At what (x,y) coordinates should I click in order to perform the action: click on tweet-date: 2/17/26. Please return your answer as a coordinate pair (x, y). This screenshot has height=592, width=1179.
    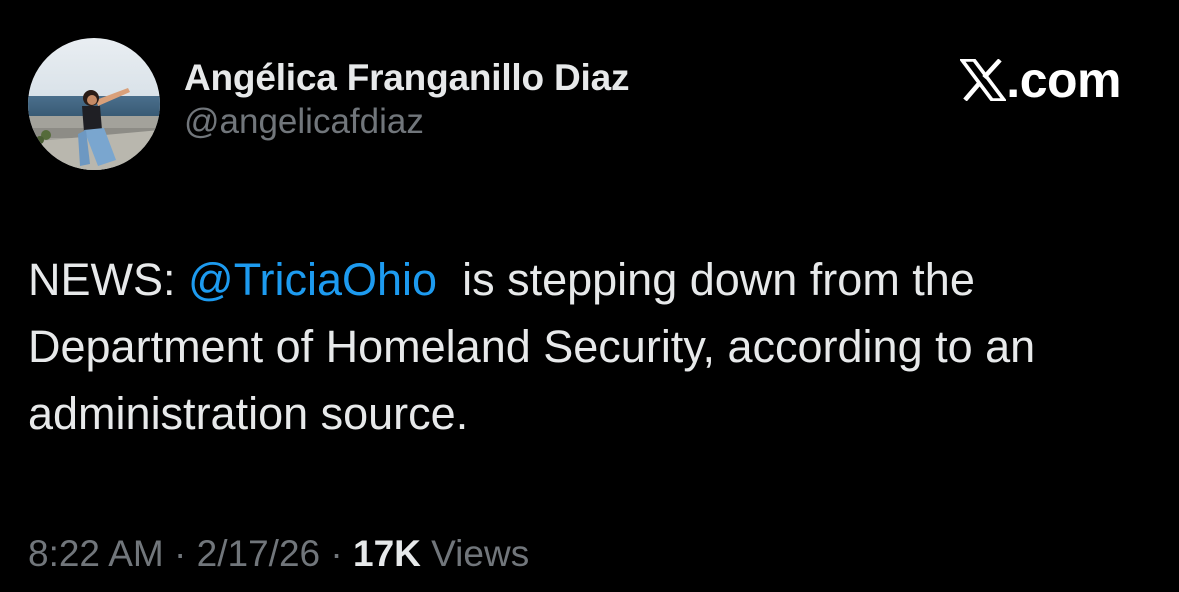
    Looking at the image, I should click on (258, 553).